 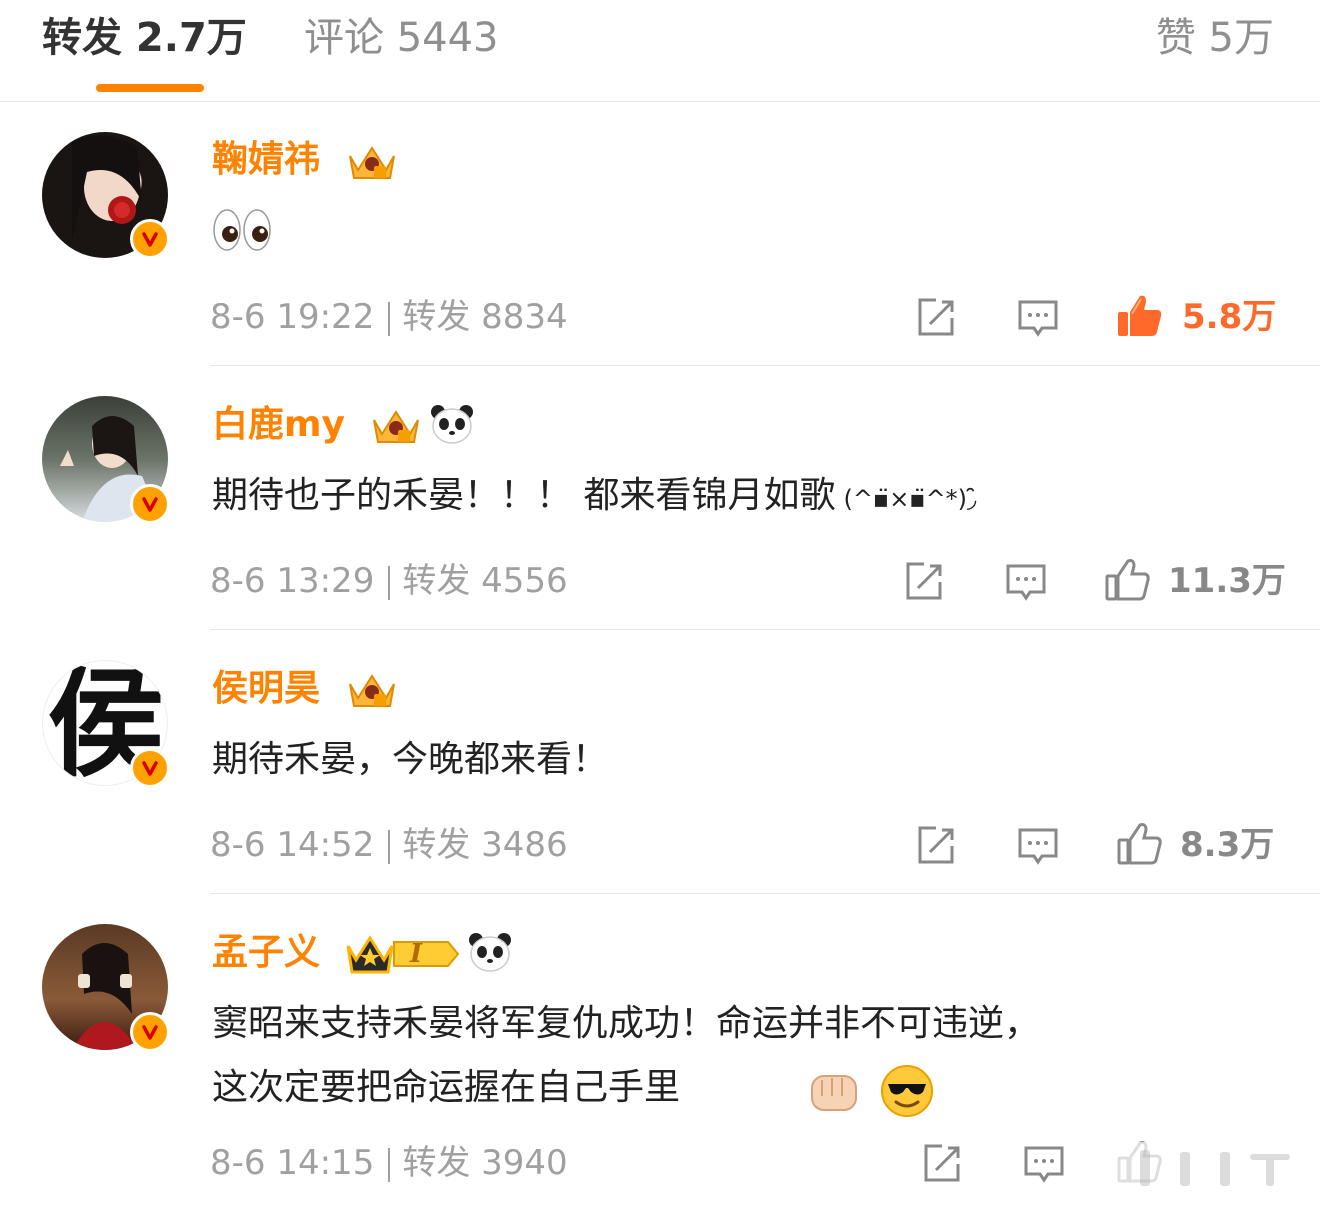 I want to click on like-count: 5.8万, so click(x=1229, y=317).